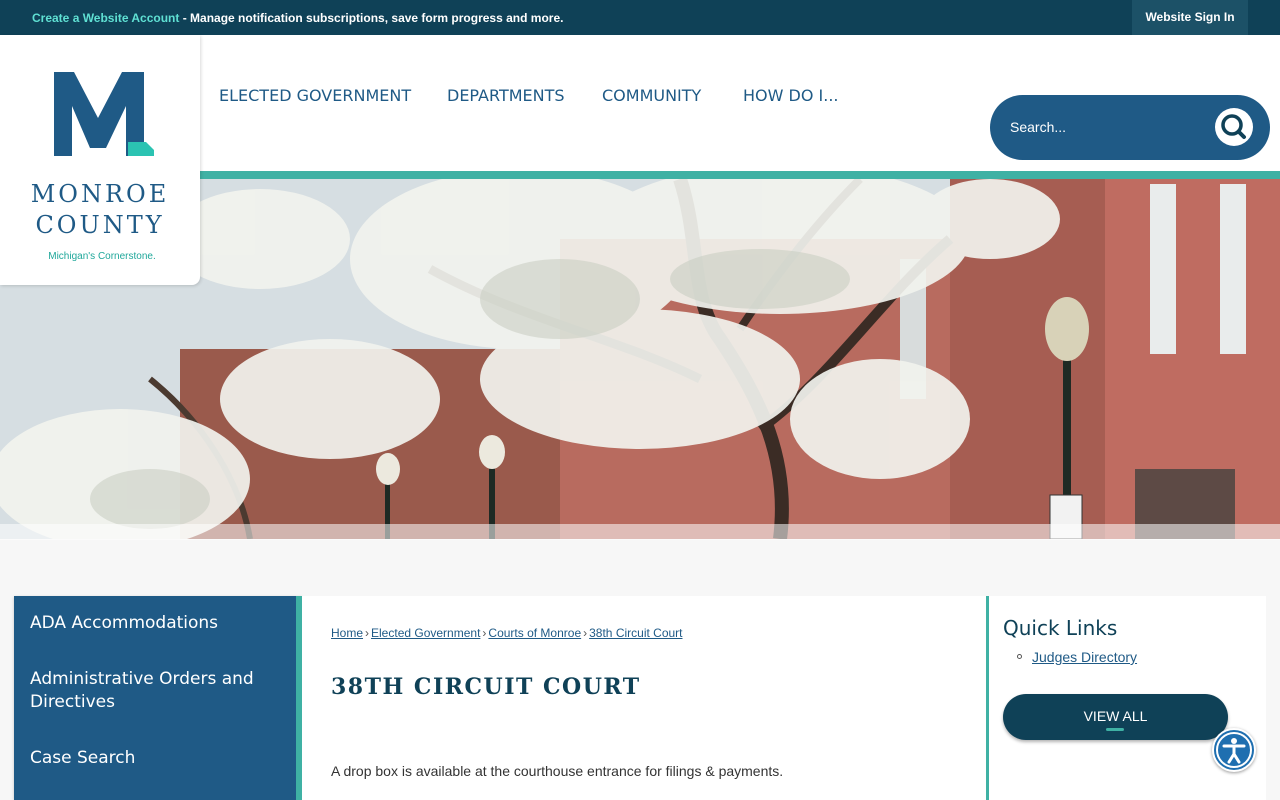 Image resolution: width=1280 pixels, height=800 pixels. Describe the element at coordinates (1115, 729) in the screenshot. I see `button-underline-accent` at that location.